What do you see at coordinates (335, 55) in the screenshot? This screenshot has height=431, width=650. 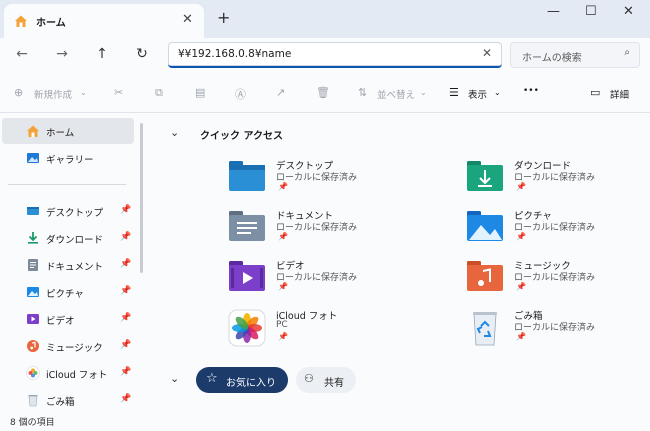 I see `address-input: ¥¥192.168.0.8¥name ✕` at bounding box center [335, 55].